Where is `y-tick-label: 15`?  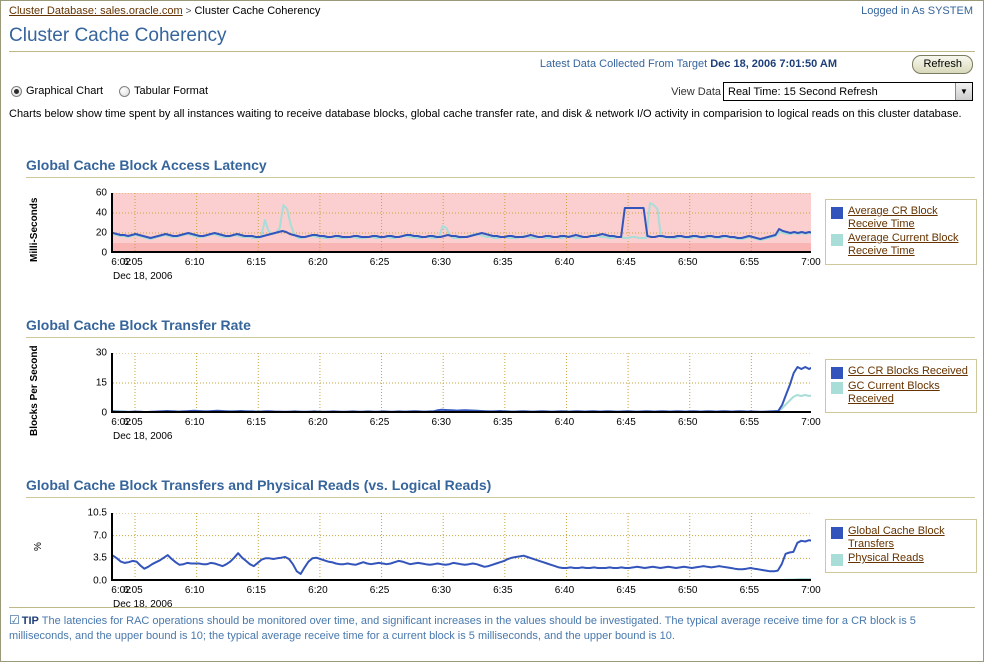
y-tick-label: 15 is located at coordinates (101, 383).